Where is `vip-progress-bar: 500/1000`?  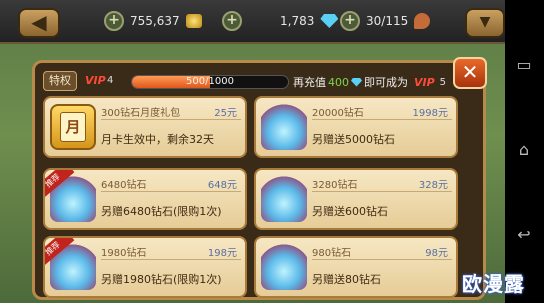 vip-progress-bar: 500/1000 is located at coordinates (210, 82).